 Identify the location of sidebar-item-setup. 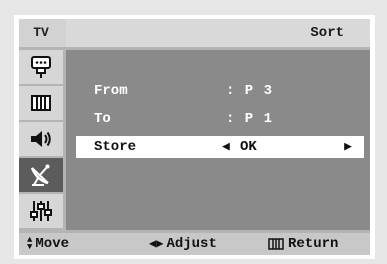
(41, 211).